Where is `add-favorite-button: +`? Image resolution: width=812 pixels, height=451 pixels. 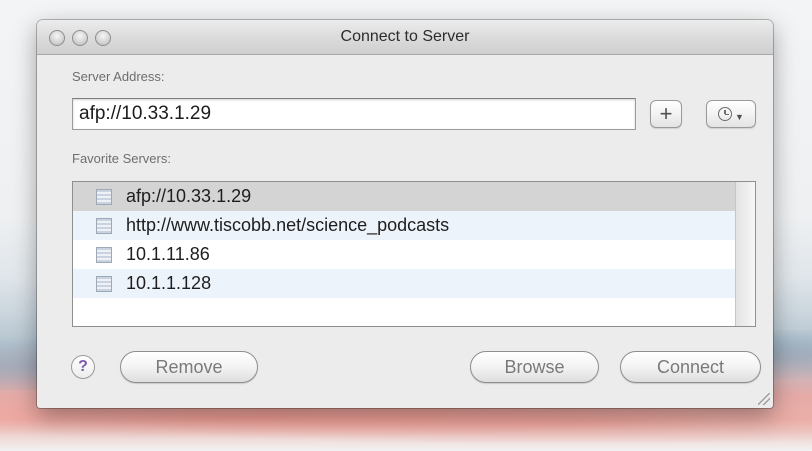 add-favorite-button: + is located at coordinates (666, 114).